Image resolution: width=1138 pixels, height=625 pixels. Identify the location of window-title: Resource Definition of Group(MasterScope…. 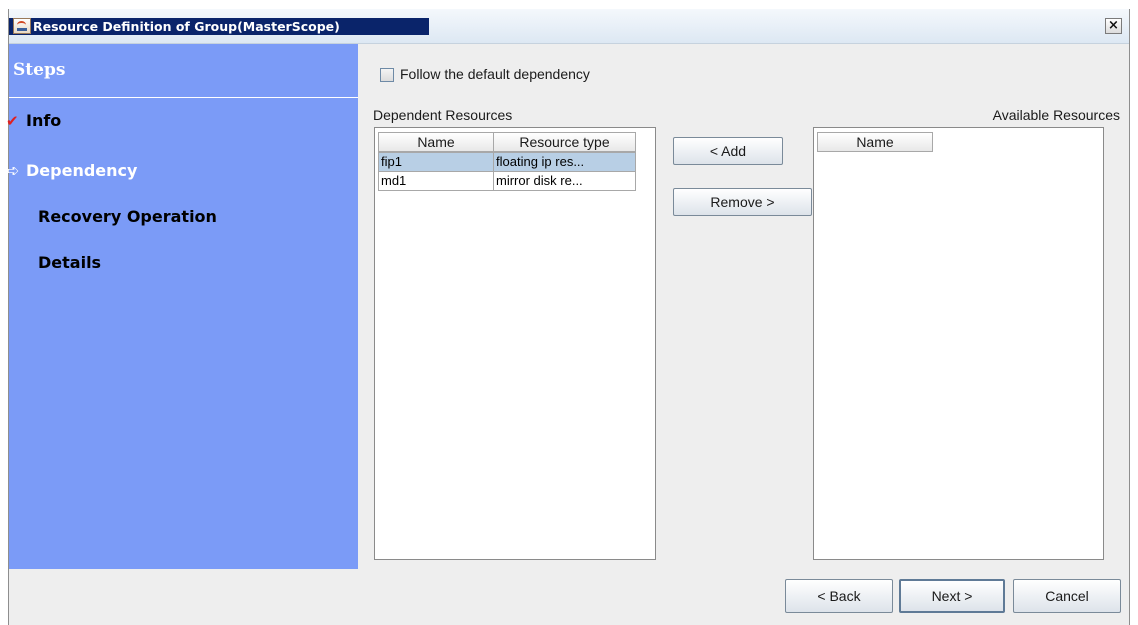
(186, 26).